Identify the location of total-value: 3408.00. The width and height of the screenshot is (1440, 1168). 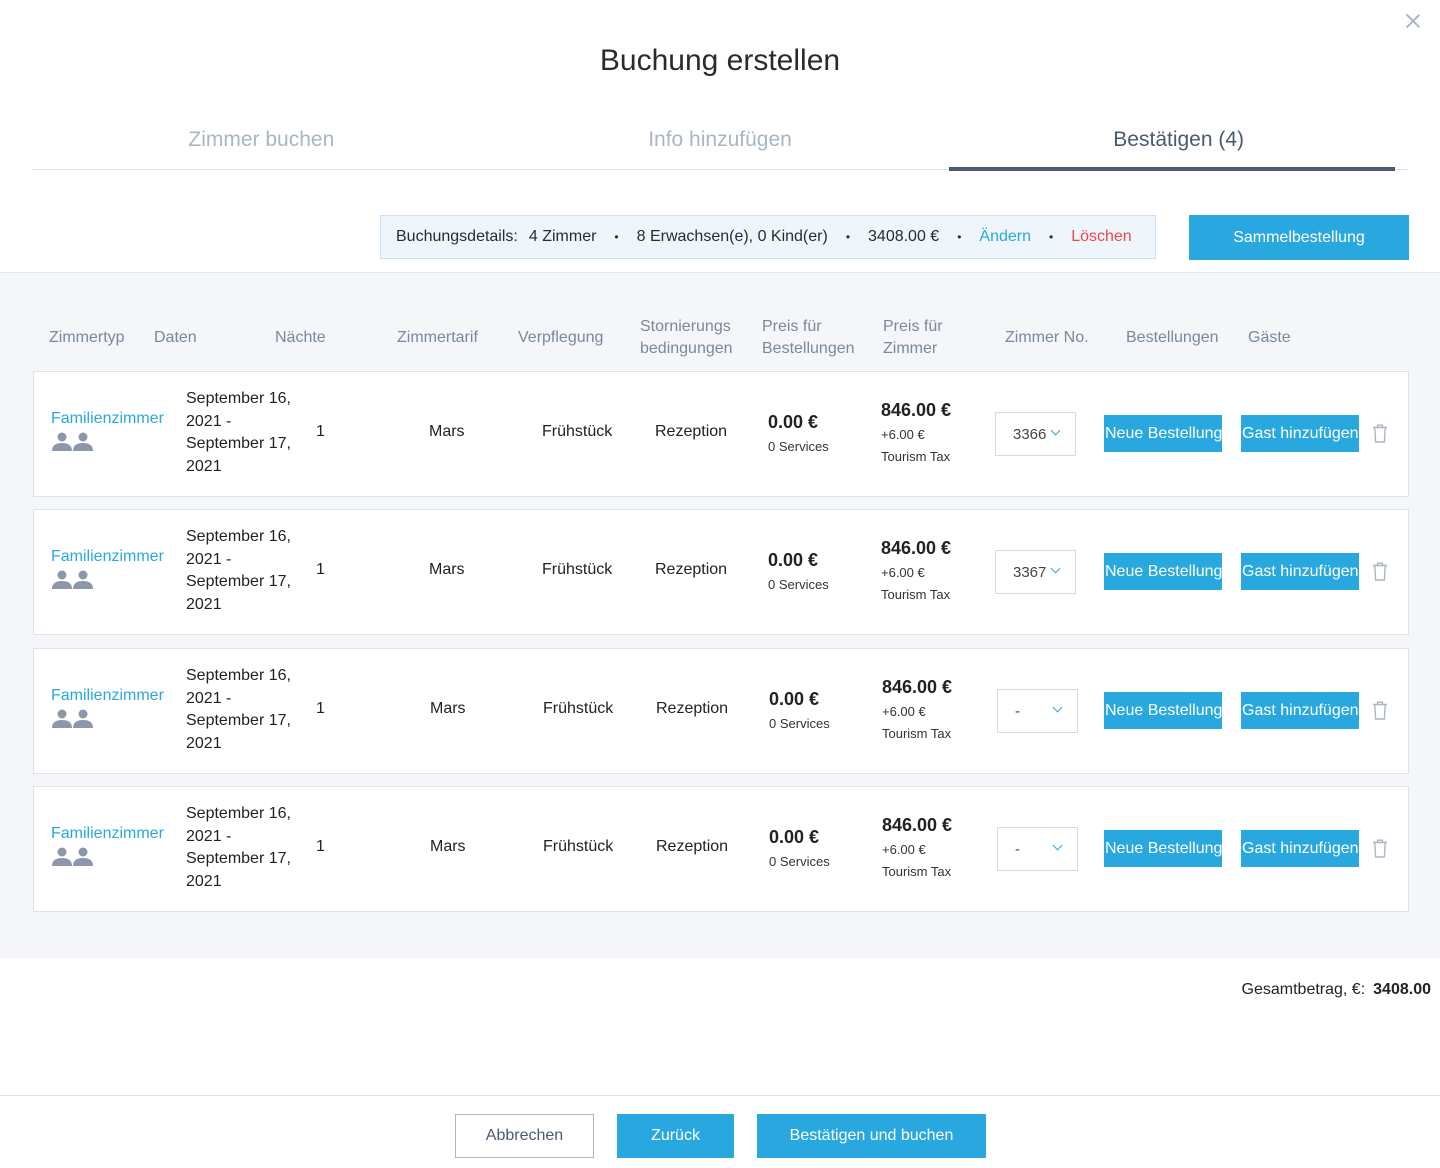
(1402, 989).